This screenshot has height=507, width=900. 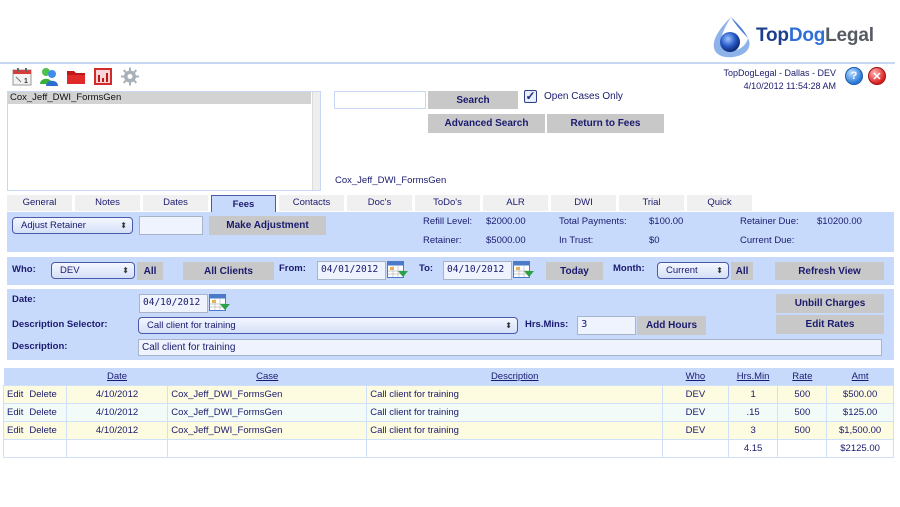 What do you see at coordinates (731, 37) in the screenshot?
I see `logo-mark-icon` at bounding box center [731, 37].